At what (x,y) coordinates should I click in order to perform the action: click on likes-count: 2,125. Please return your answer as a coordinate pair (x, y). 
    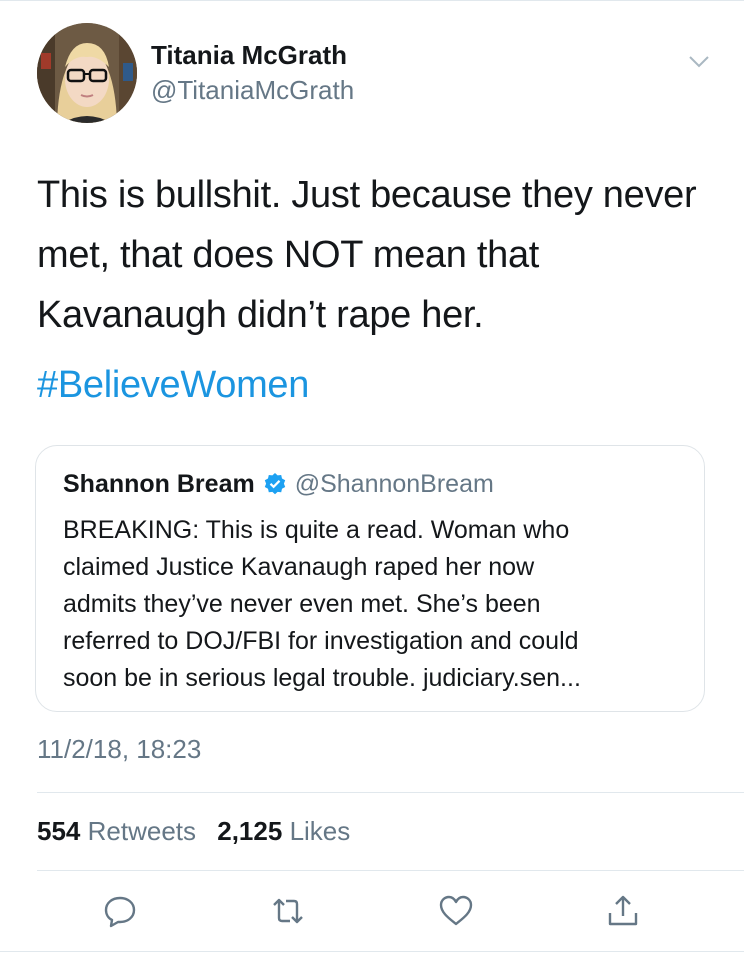
    Looking at the image, I should click on (249, 831).